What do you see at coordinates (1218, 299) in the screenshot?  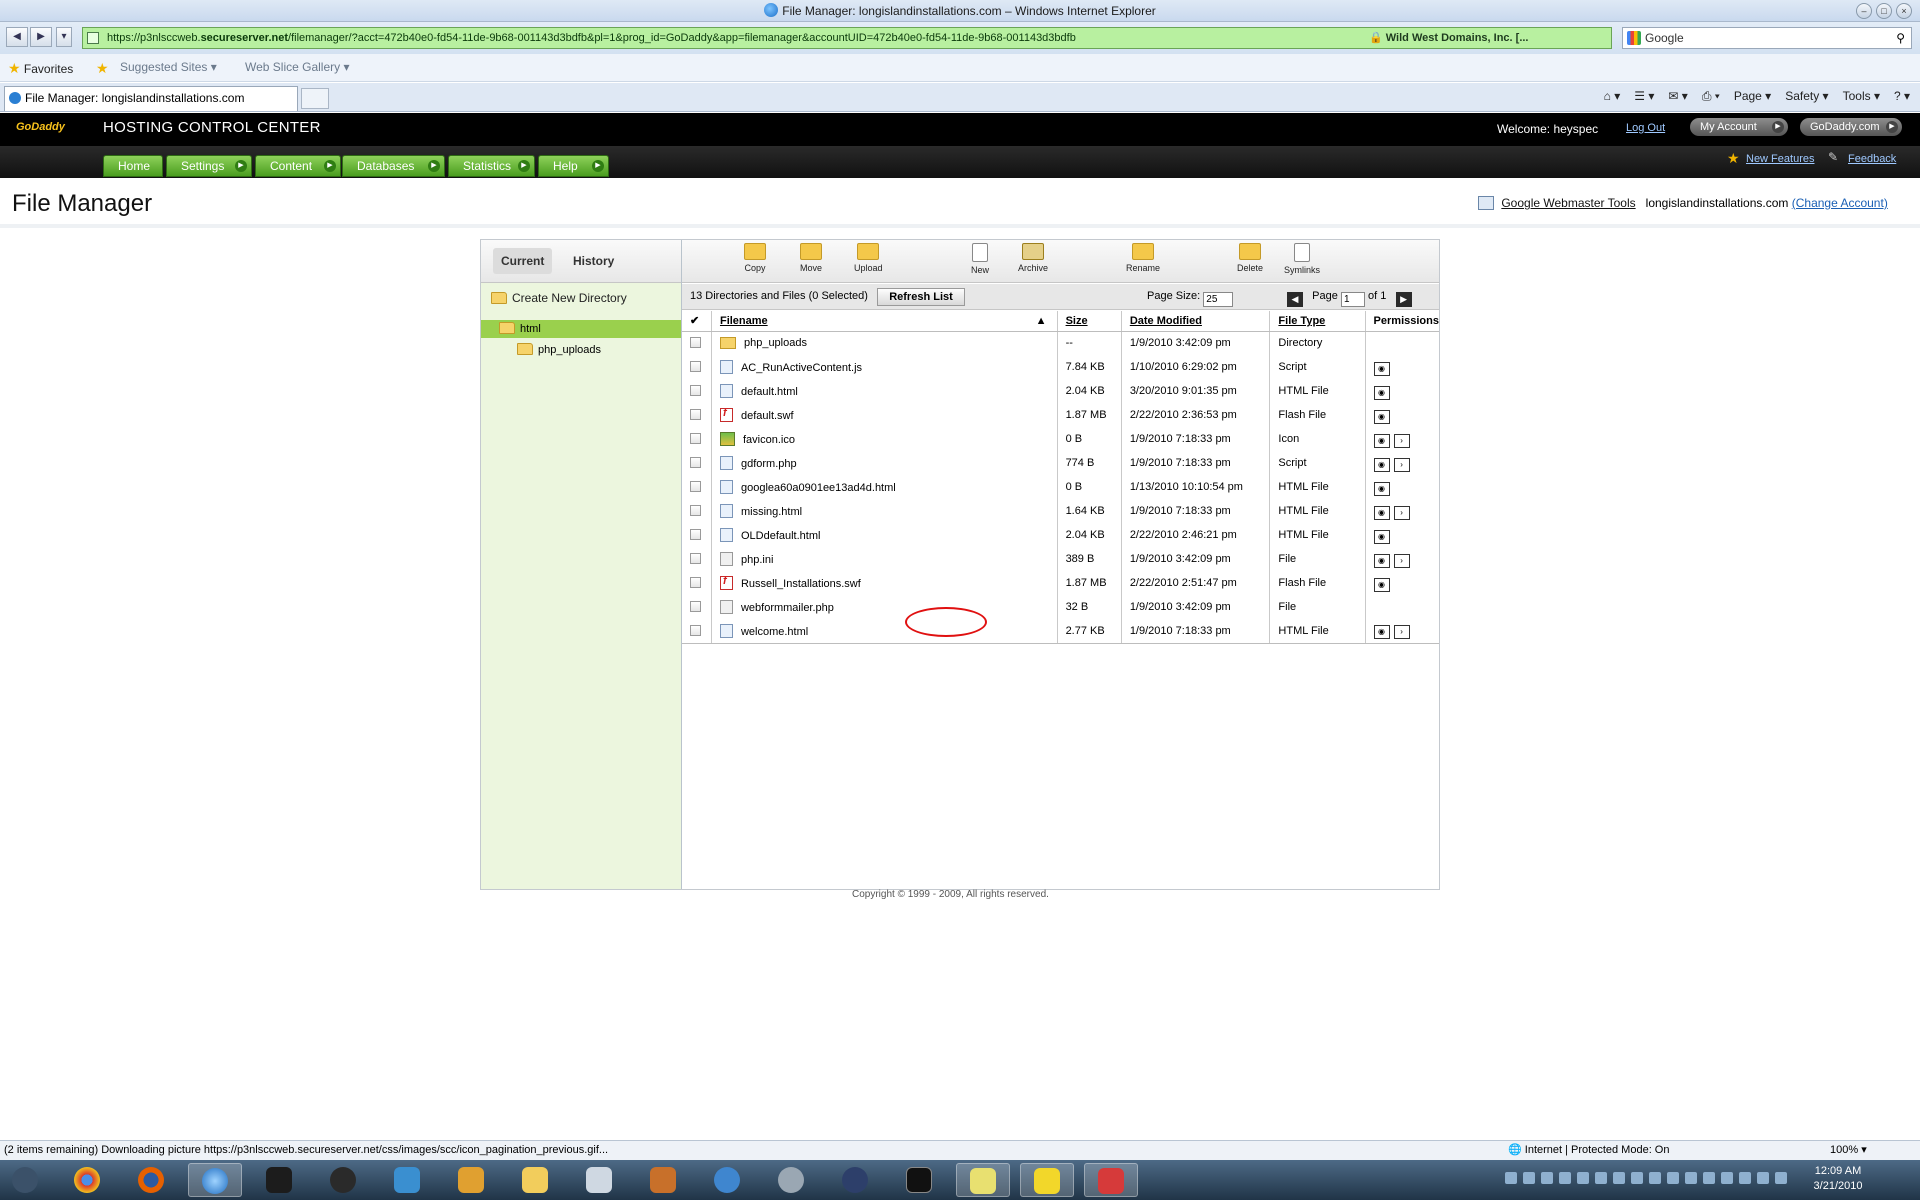 I see `page-size-select: 25` at bounding box center [1218, 299].